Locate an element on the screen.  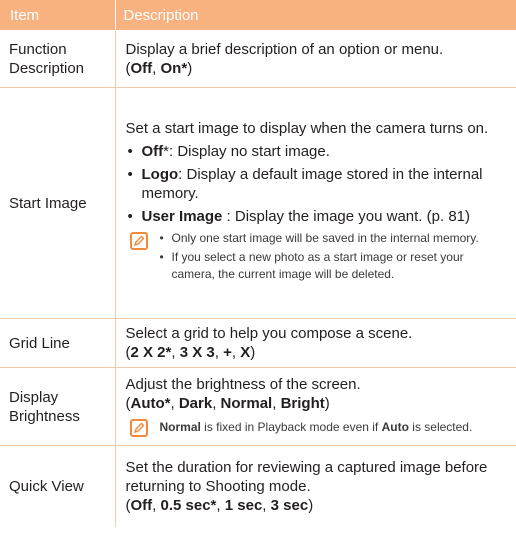
options-line: (Off, 0.5 sec*, 1 sec, 3 sec) is located at coordinates (219, 505).